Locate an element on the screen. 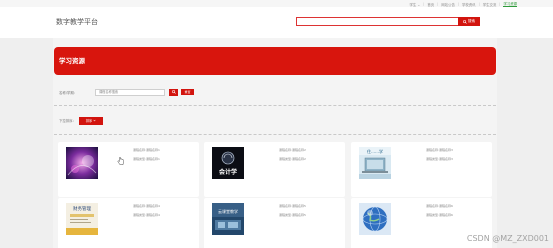 This screenshot has width=553, height=248. course-type: 课程类型:课程名称1 is located at coordinates (146, 159).